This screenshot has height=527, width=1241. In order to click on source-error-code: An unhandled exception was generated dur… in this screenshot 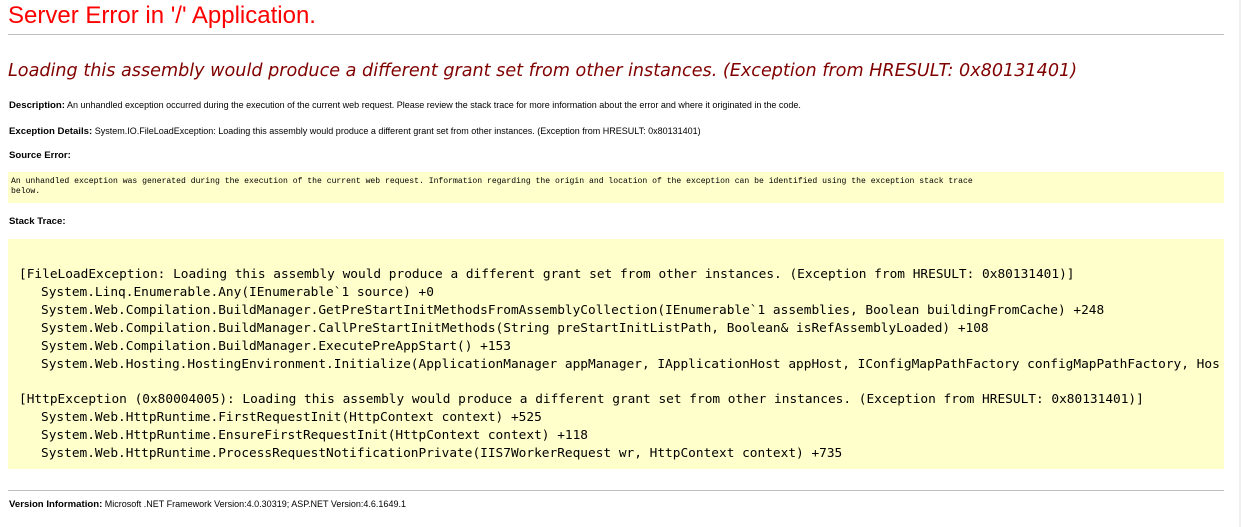, I will do `click(616, 187)`.